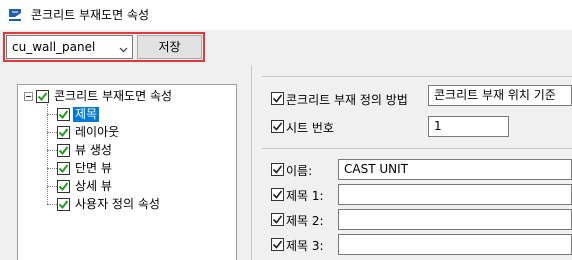  What do you see at coordinates (305, 196) in the screenshot?
I see `title1-label: 제목 1:` at bounding box center [305, 196].